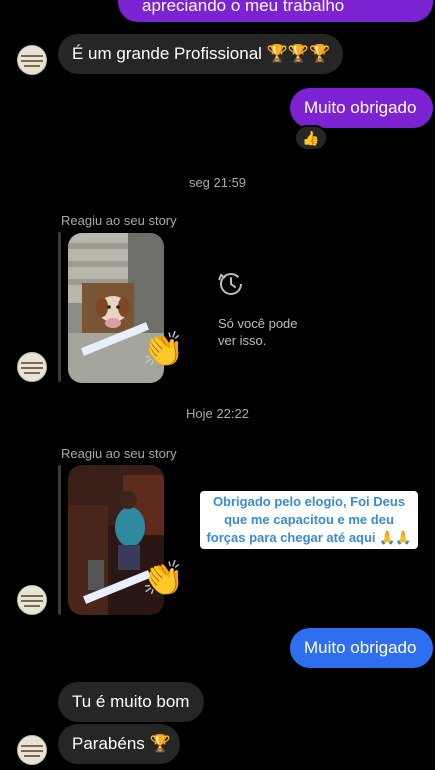 The image size is (435, 770). Describe the element at coordinates (217, 413) in the screenshot. I see `timestamp: Hoje 22:22` at that location.